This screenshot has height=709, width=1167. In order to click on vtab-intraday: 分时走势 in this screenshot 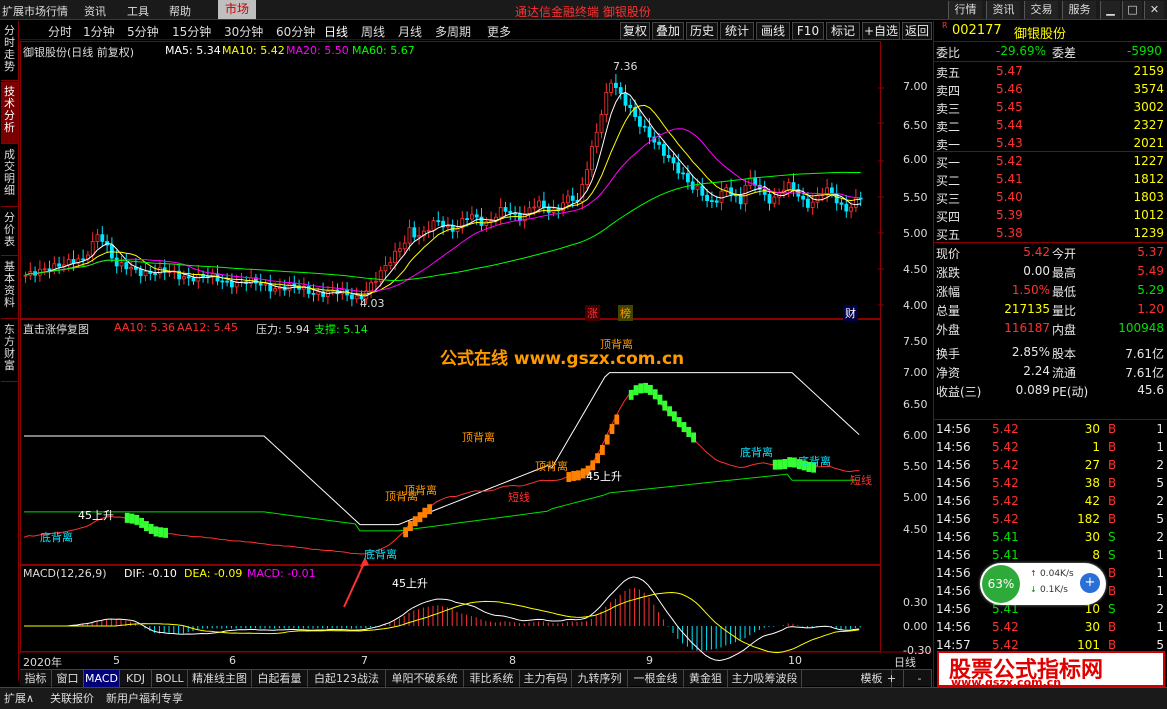, I will do `click(9, 51)`.